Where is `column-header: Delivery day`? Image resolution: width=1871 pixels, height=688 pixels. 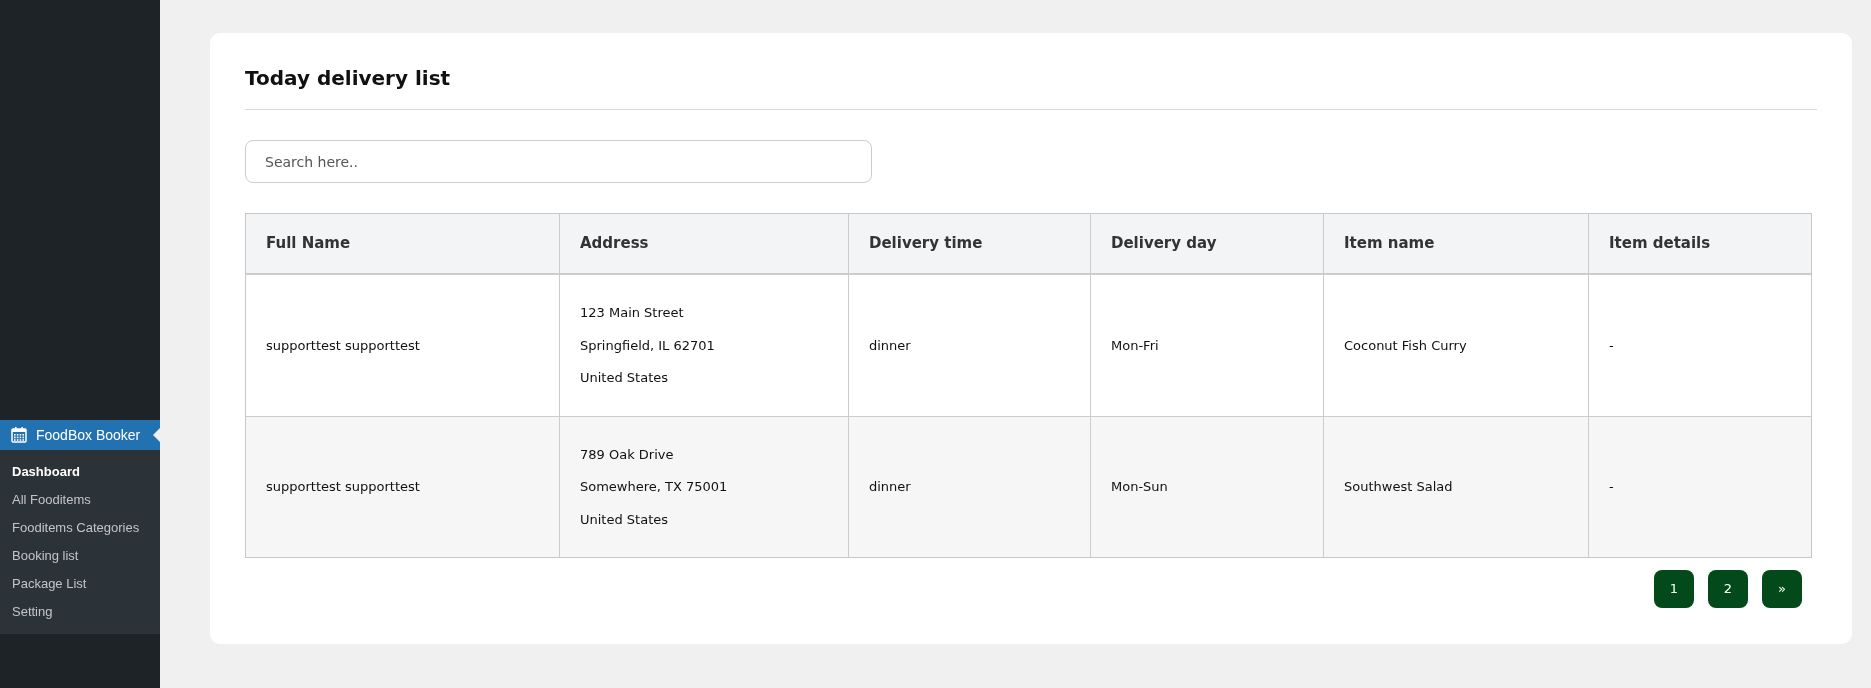
column-header: Delivery day is located at coordinates (1206, 243).